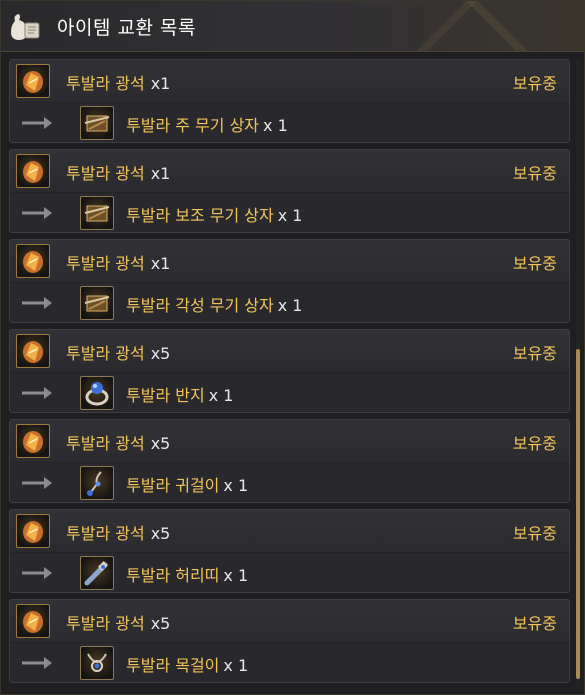  I want to click on reward-name: 투발라 보조 무기 상자, so click(200, 215).